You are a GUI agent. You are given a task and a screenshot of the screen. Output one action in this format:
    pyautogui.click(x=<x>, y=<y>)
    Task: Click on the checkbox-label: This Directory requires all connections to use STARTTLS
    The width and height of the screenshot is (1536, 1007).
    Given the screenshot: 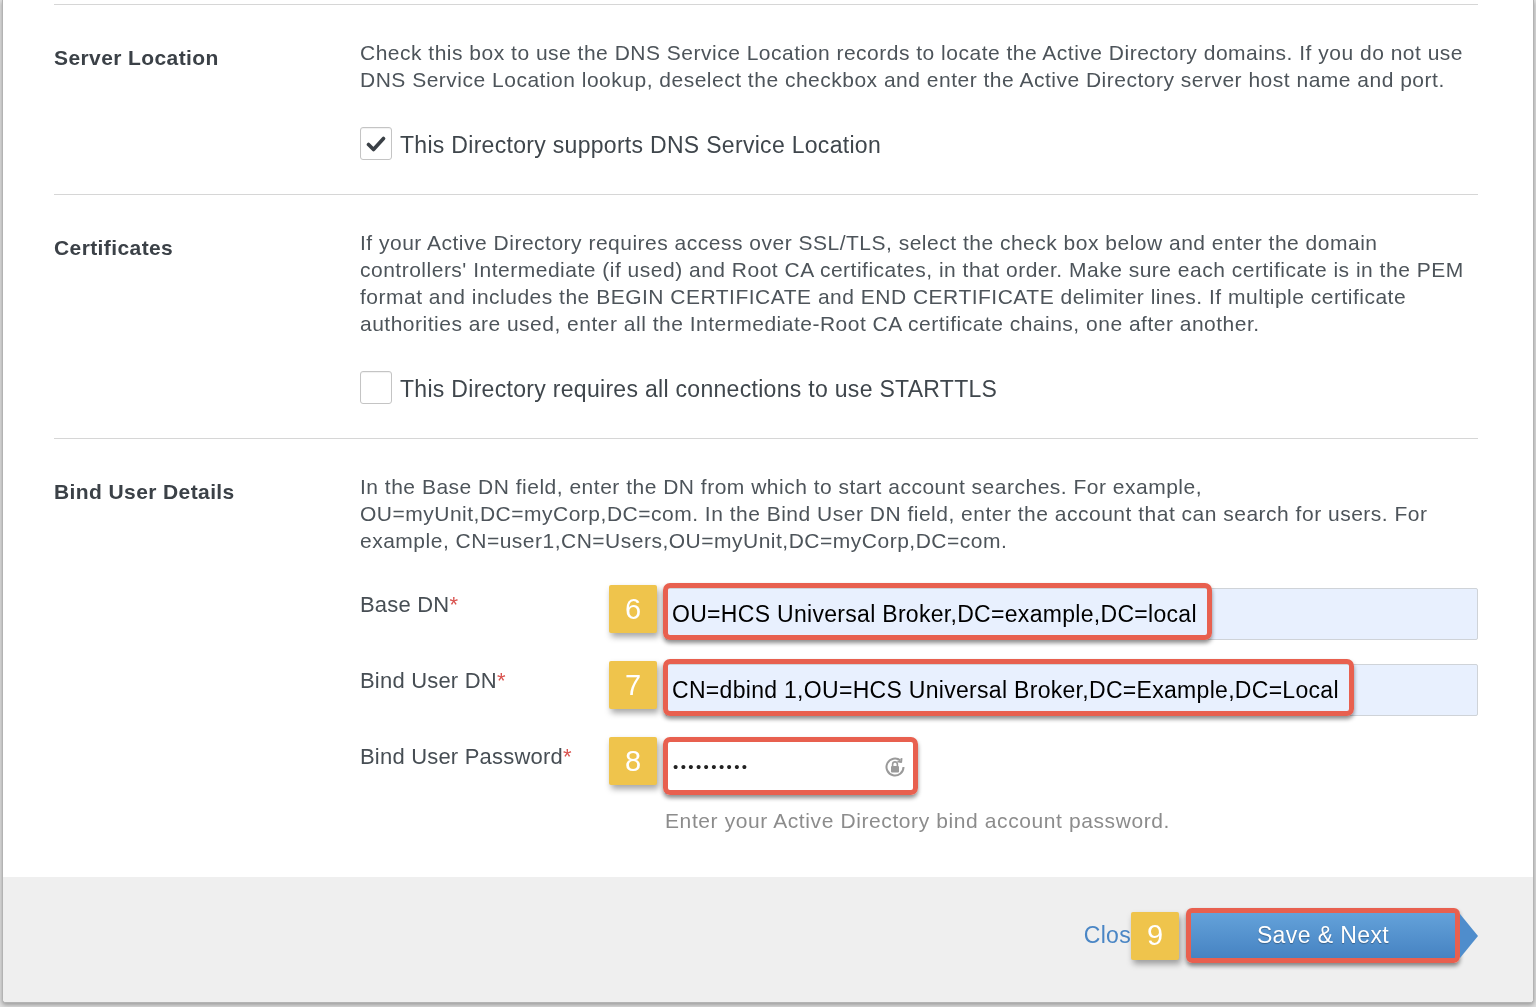 What is the action you would take?
    pyautogui.click(x=699, y=389)
    